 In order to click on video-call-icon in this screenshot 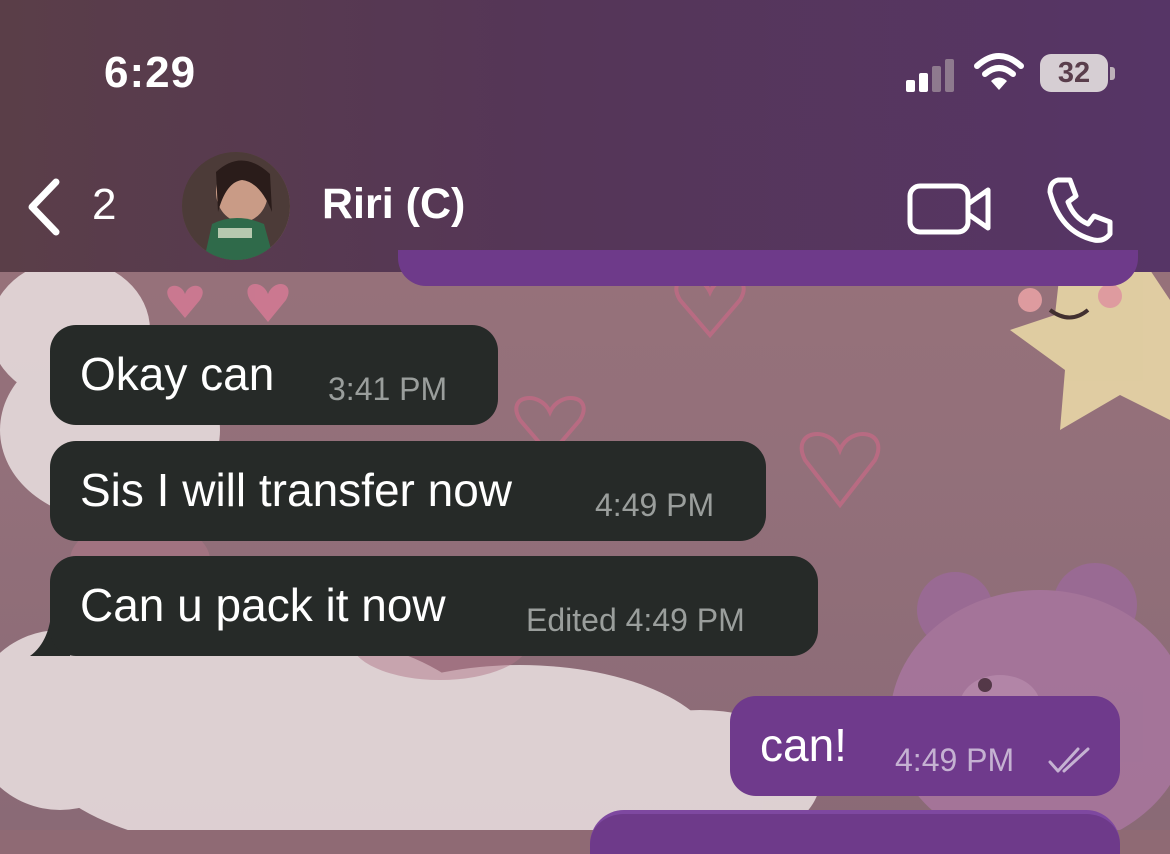, I will do `click(950, 209)`.